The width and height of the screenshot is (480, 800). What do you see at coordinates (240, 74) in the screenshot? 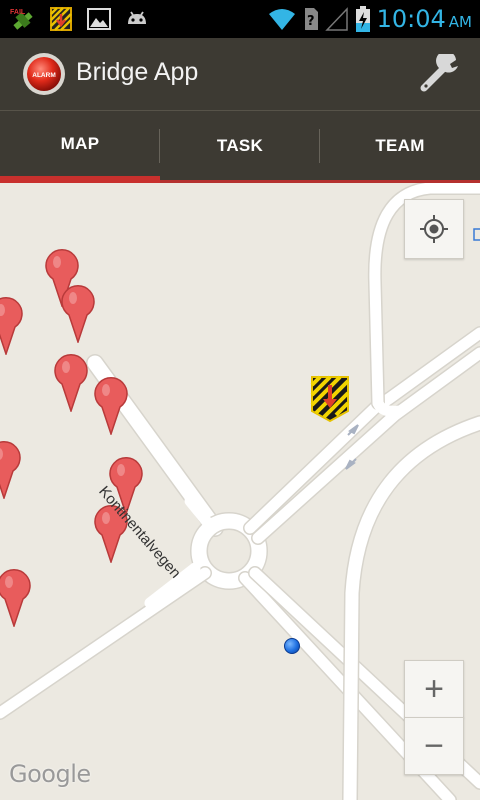
I see `action-bar: ALARM Bridge App` at bounding box center [240, 74].